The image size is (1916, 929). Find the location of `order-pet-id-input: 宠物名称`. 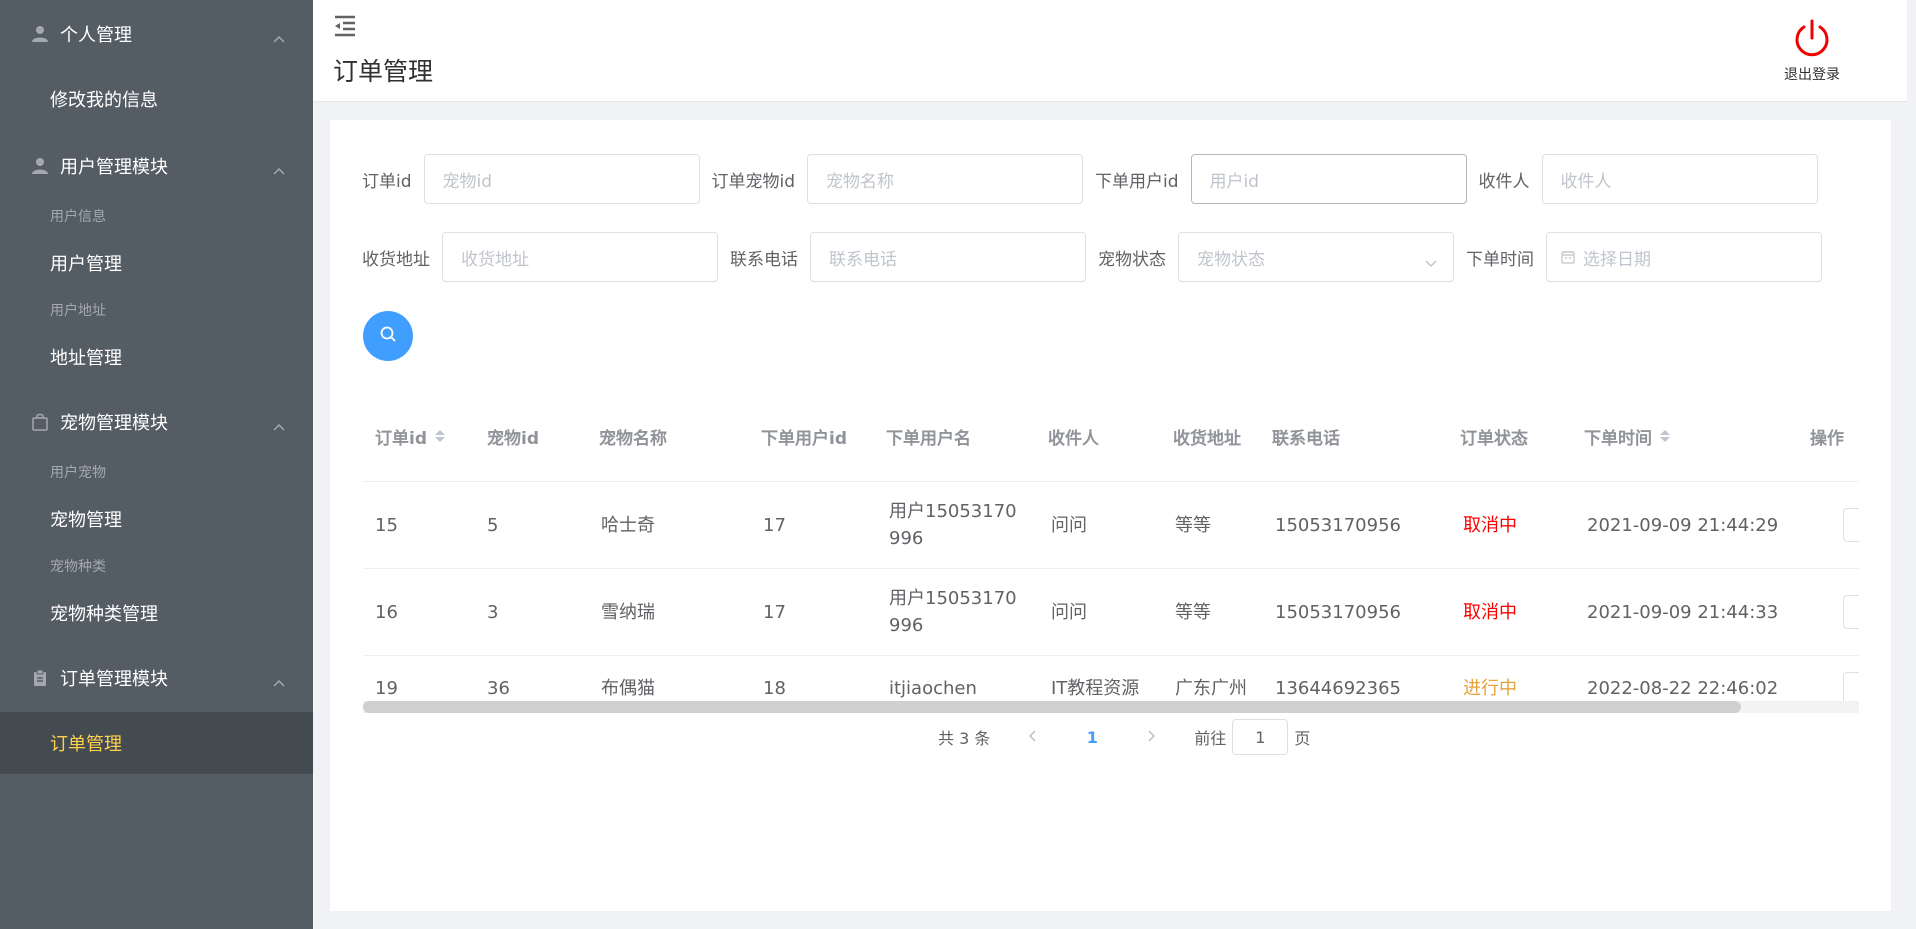

order-pet-id-input: 宠物名称 is located at coordinates (945, 179).